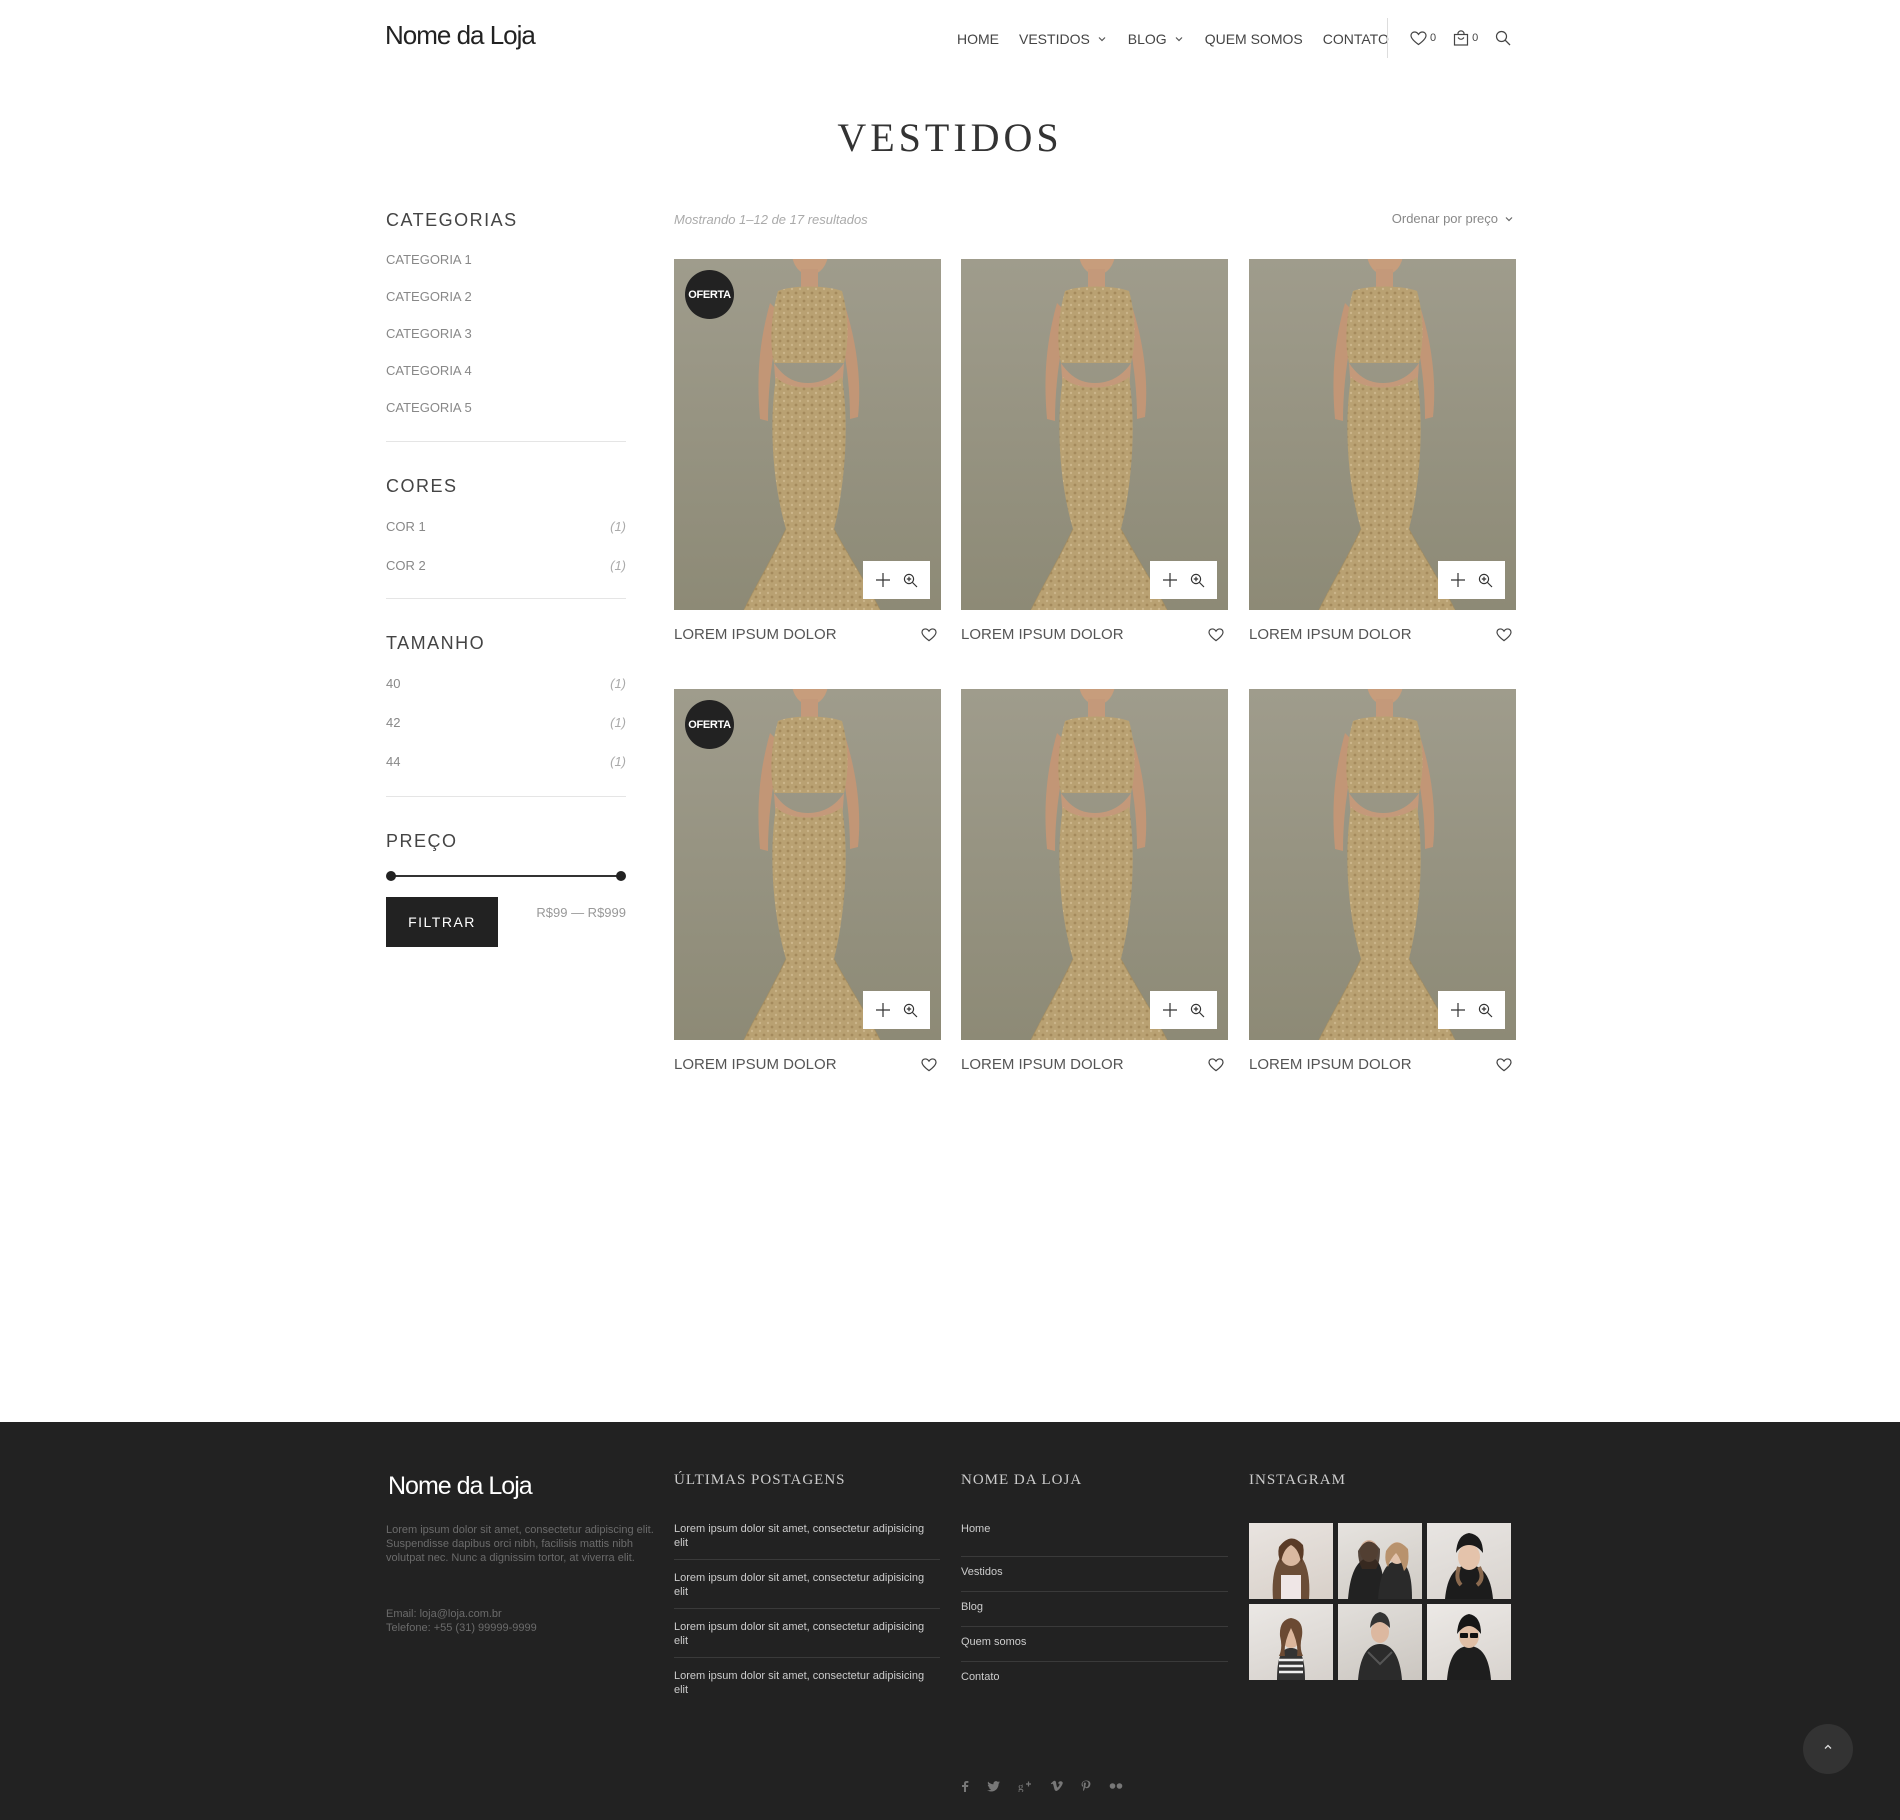 The height and width of the screenshot is (1820, 1900). What do you see at coordinates (506, 296) in the screenshot?
I see `category-link: CATEGORIA 2` at bounding box center [506, 296].